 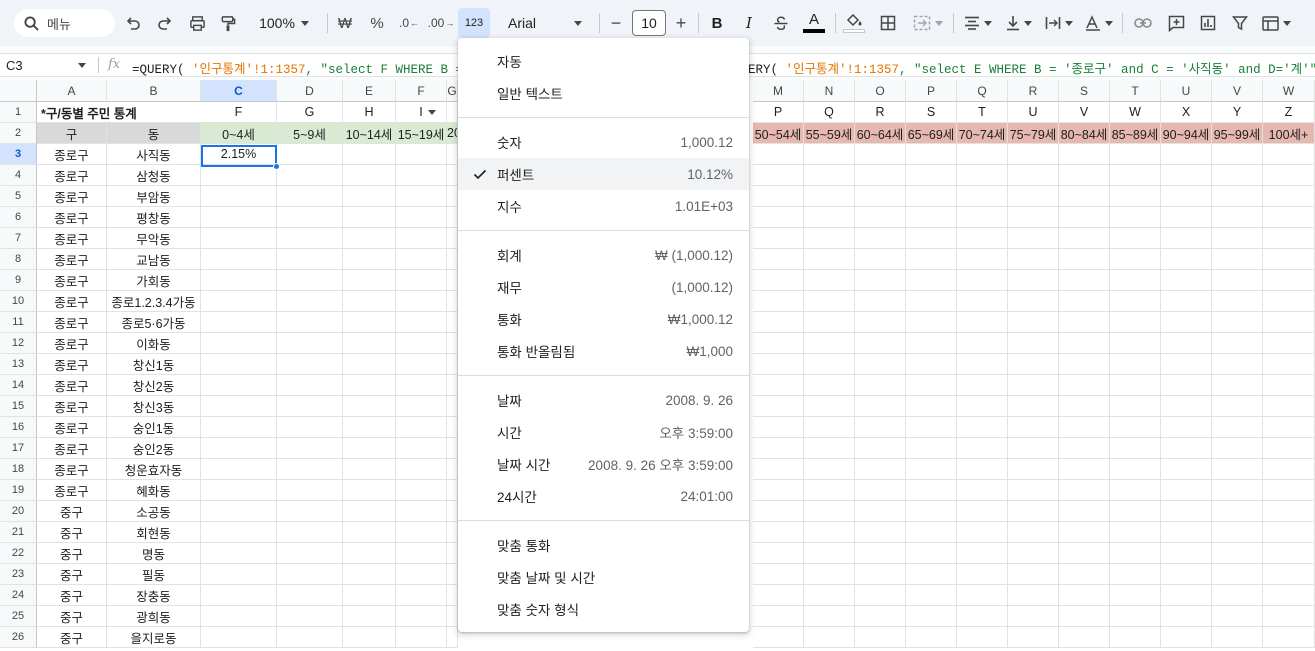 I want to click on row-header: 2, so click(x=18, y=133).